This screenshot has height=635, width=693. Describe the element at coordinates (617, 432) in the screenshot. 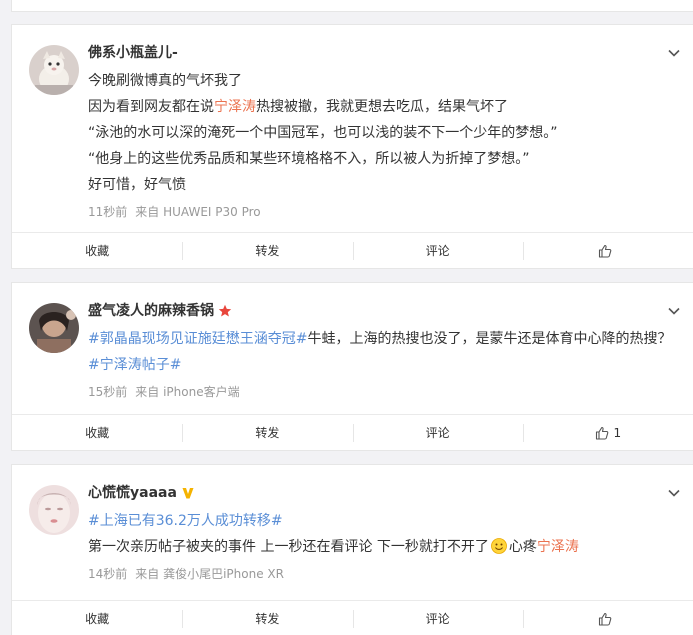

I see `like-count: 1` at that location.